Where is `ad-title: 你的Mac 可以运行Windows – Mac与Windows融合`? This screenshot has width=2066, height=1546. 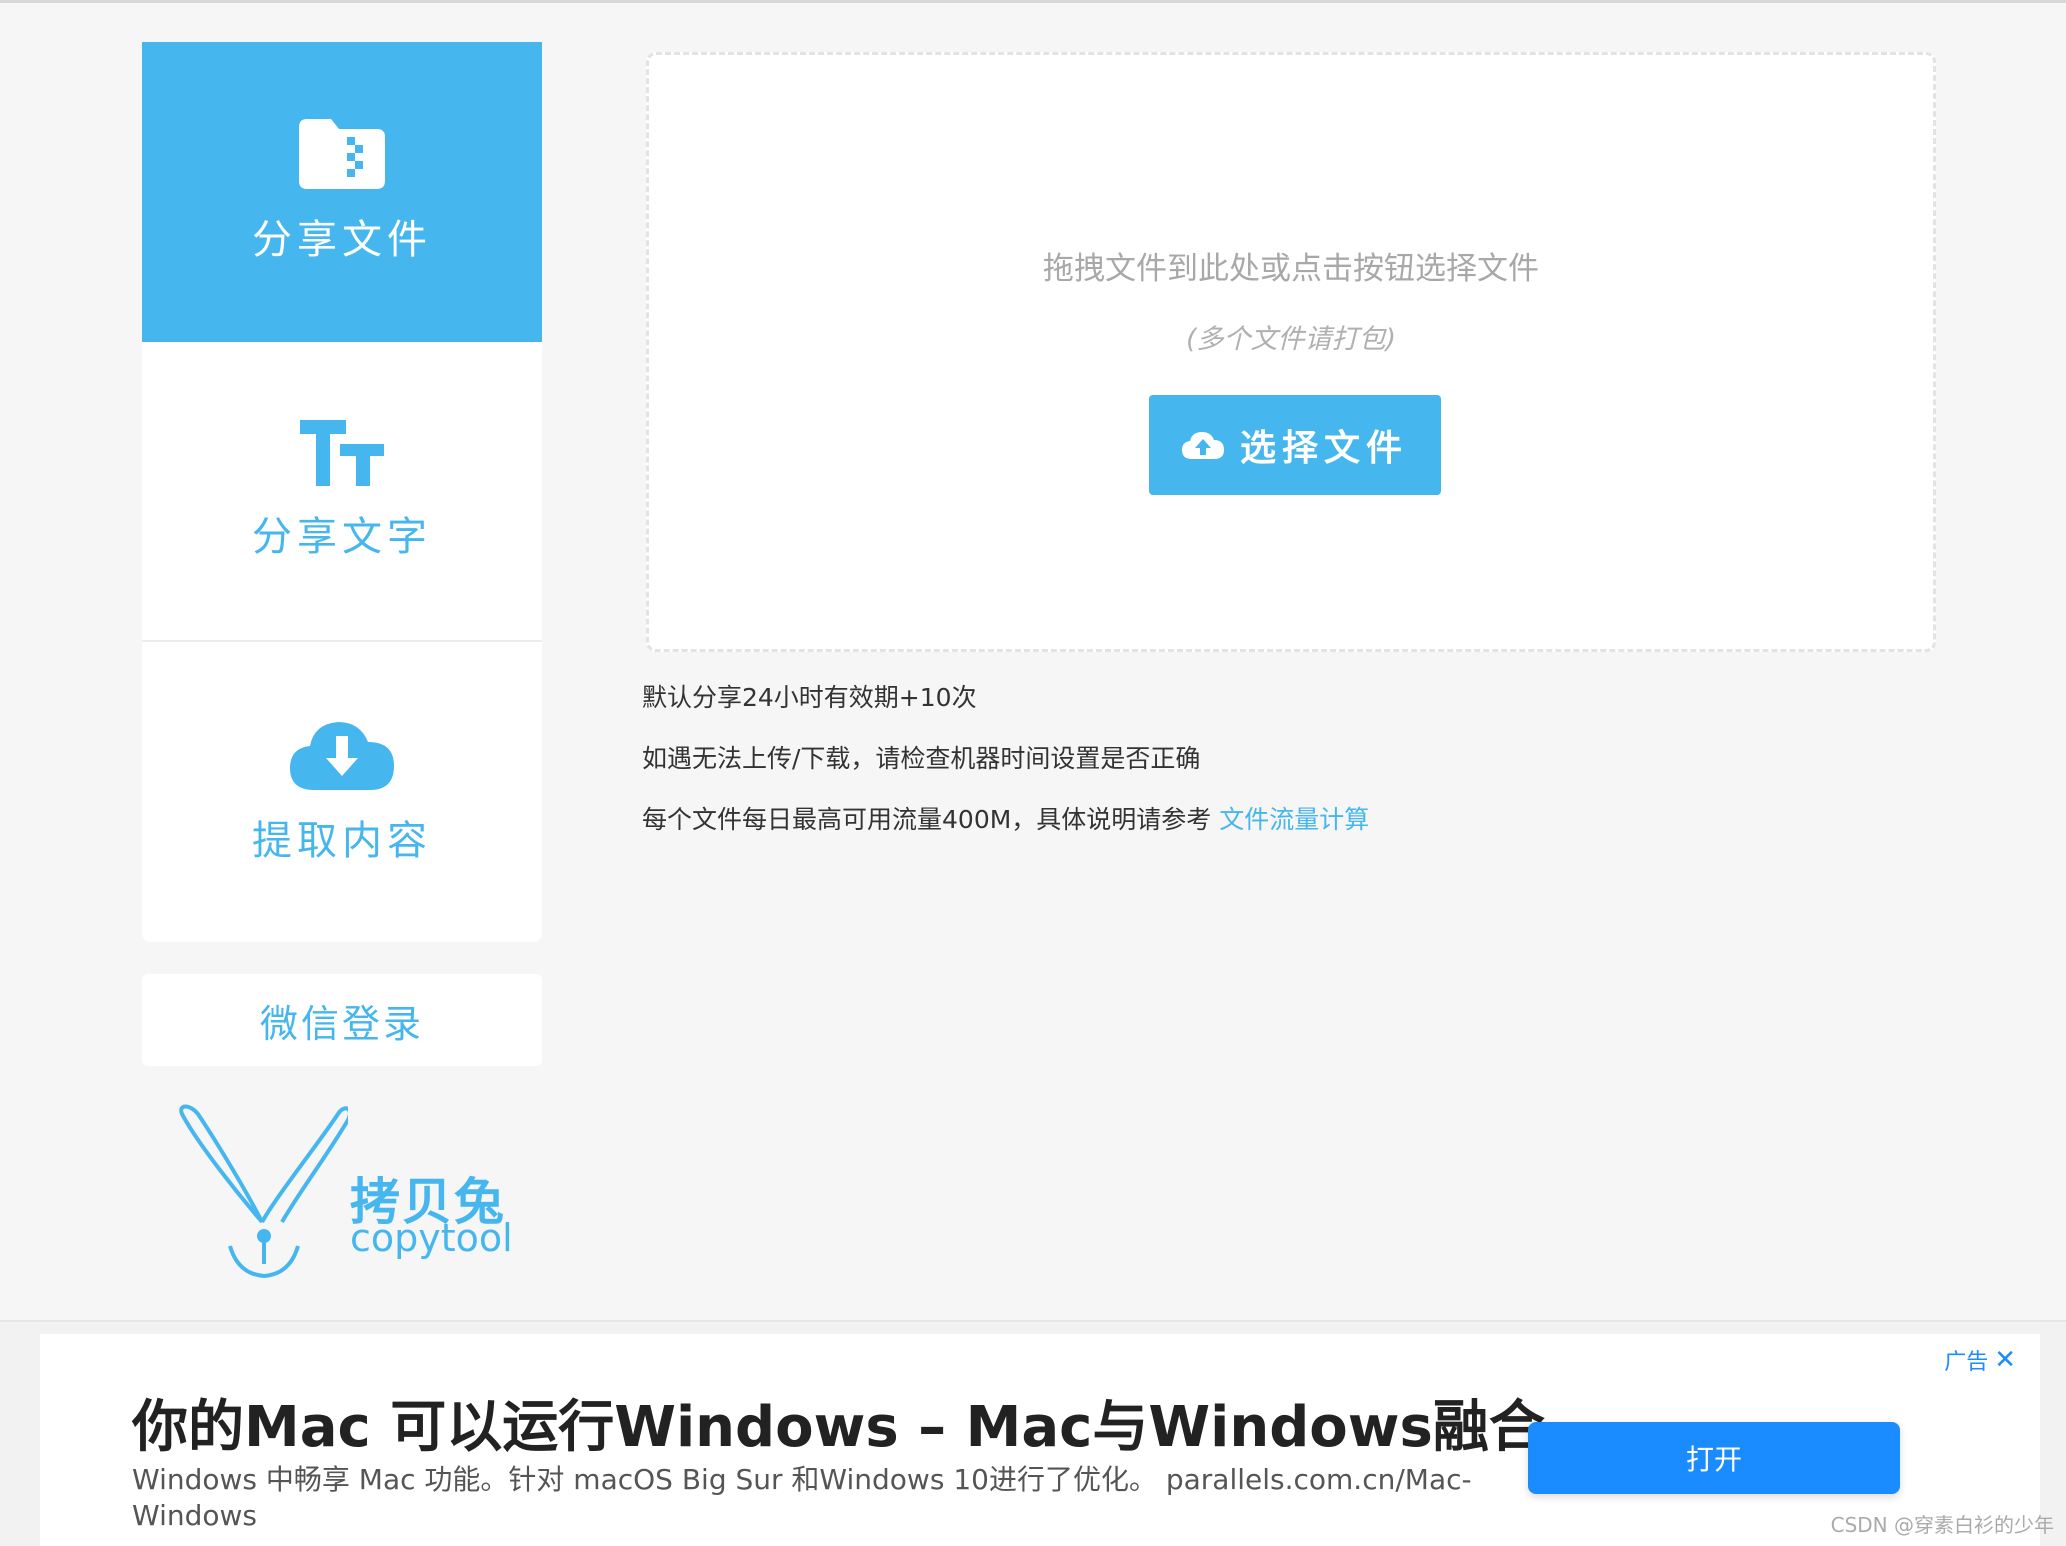
ad-title: 你的Mac 可以运行Windows – Mac与Windows融合 is located at coordinates (838, 1422).